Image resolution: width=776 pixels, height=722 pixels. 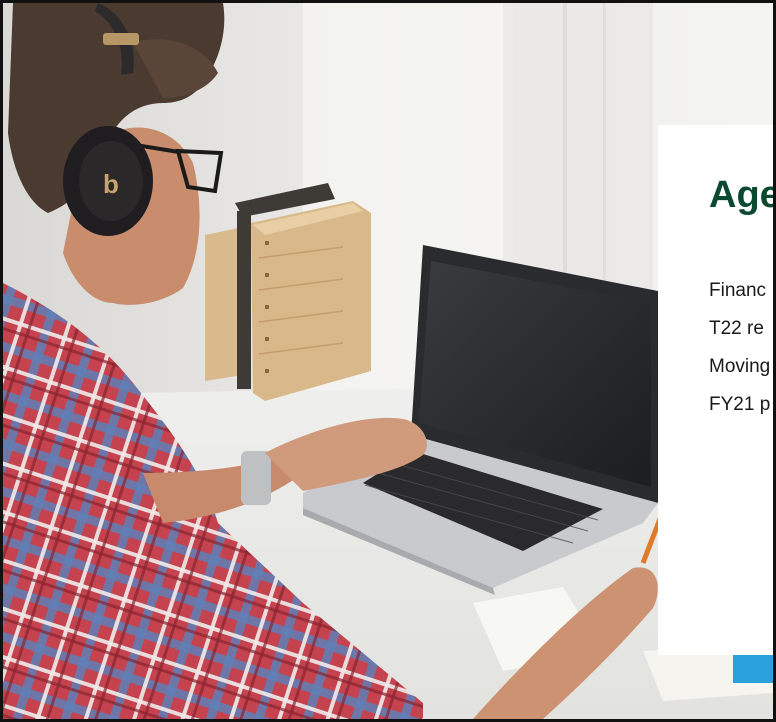 I want to click on agenda-list: Financ T22 re Moving FY21 p, so click(x=739, y=356).